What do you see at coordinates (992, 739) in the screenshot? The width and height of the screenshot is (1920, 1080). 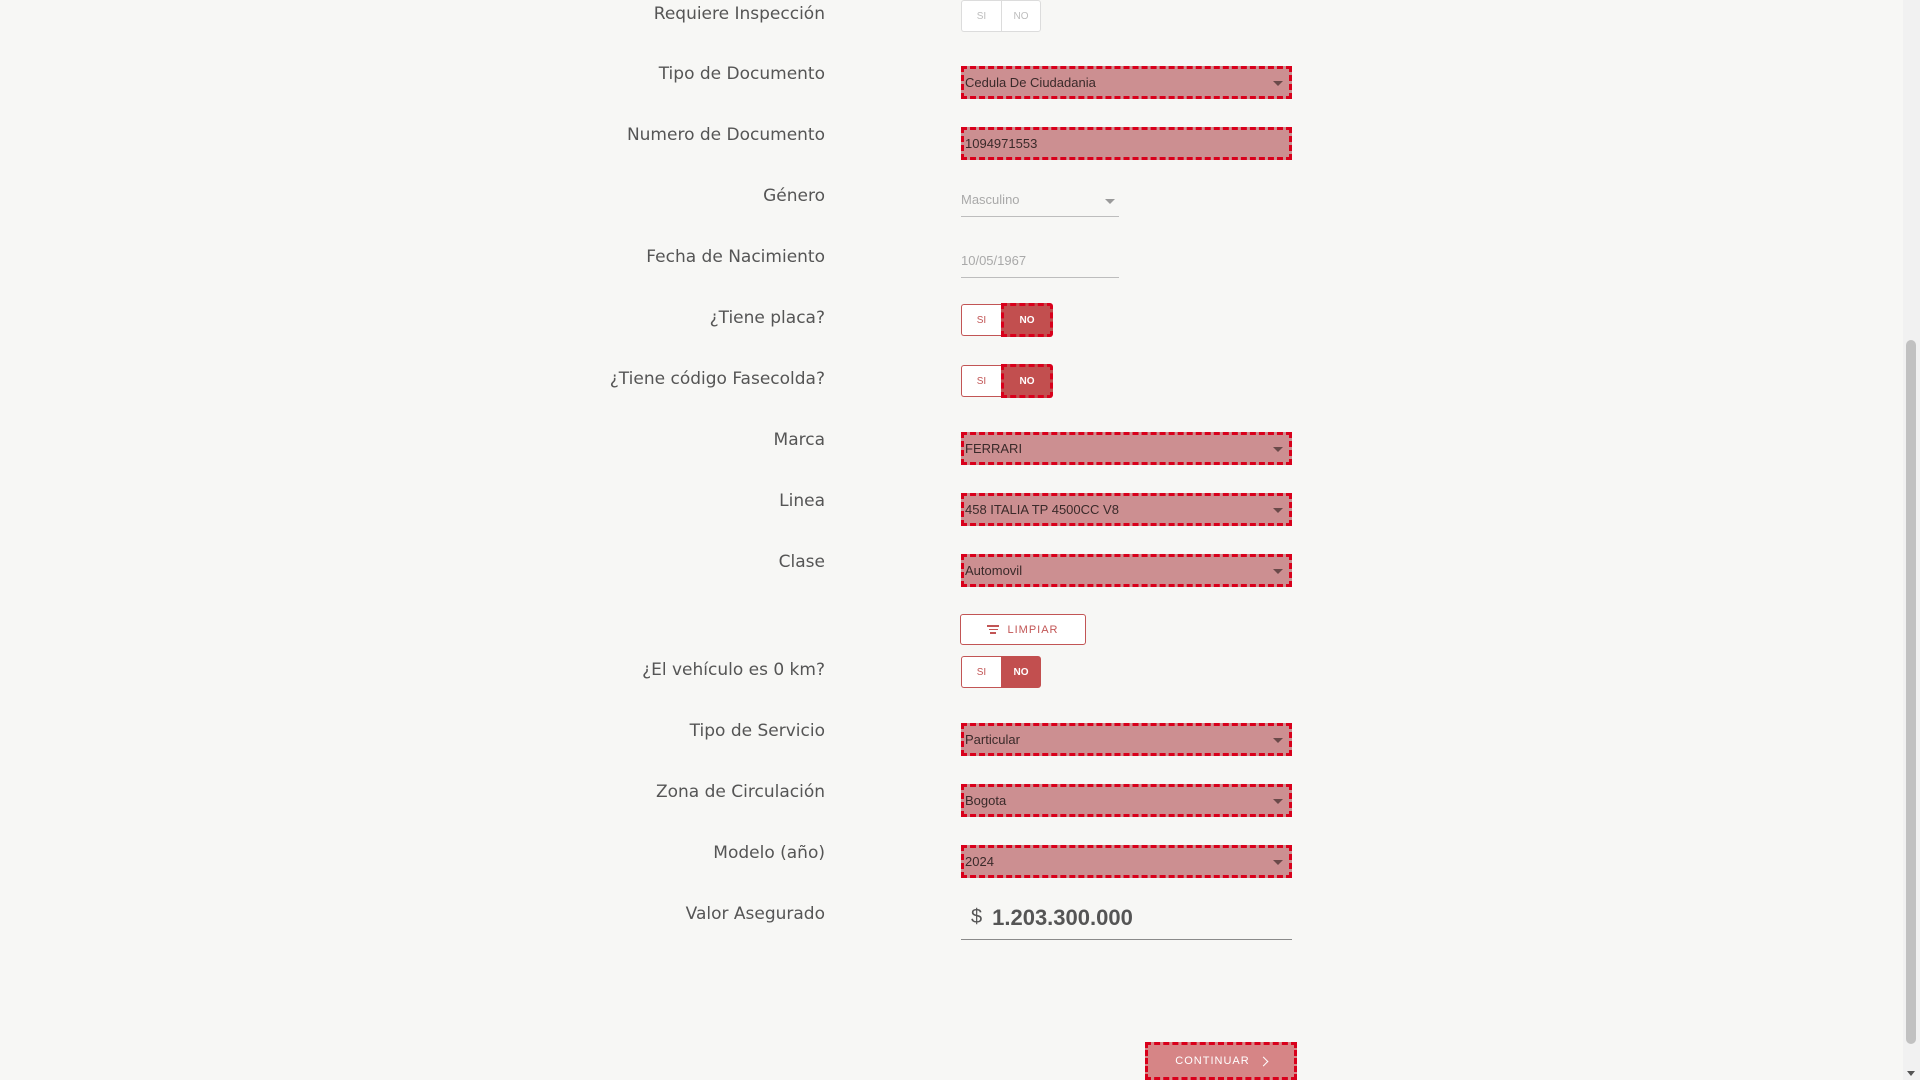 I see `select-value: Particular` at bounding box center [992, 739].